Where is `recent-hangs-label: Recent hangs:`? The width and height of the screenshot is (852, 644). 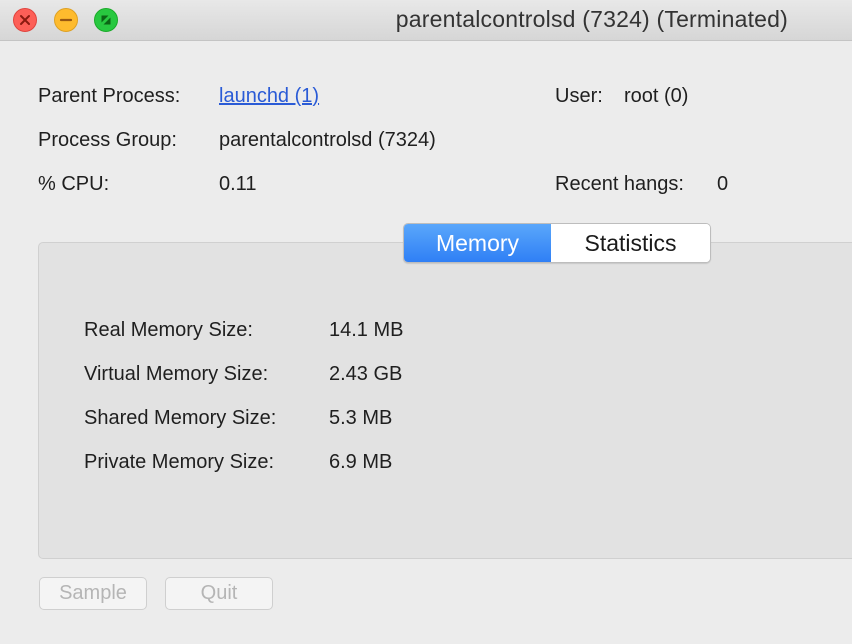
recent-hangs-label: Recent hangs: is located at coordinates (619, 184).